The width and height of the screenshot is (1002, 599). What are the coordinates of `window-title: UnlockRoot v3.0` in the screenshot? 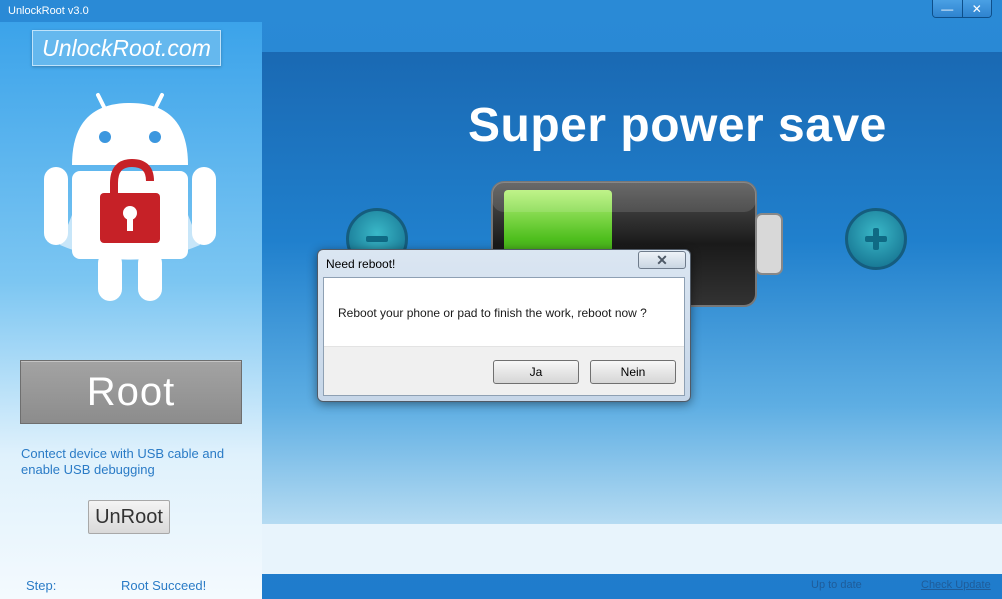 It's located at (48, 11).